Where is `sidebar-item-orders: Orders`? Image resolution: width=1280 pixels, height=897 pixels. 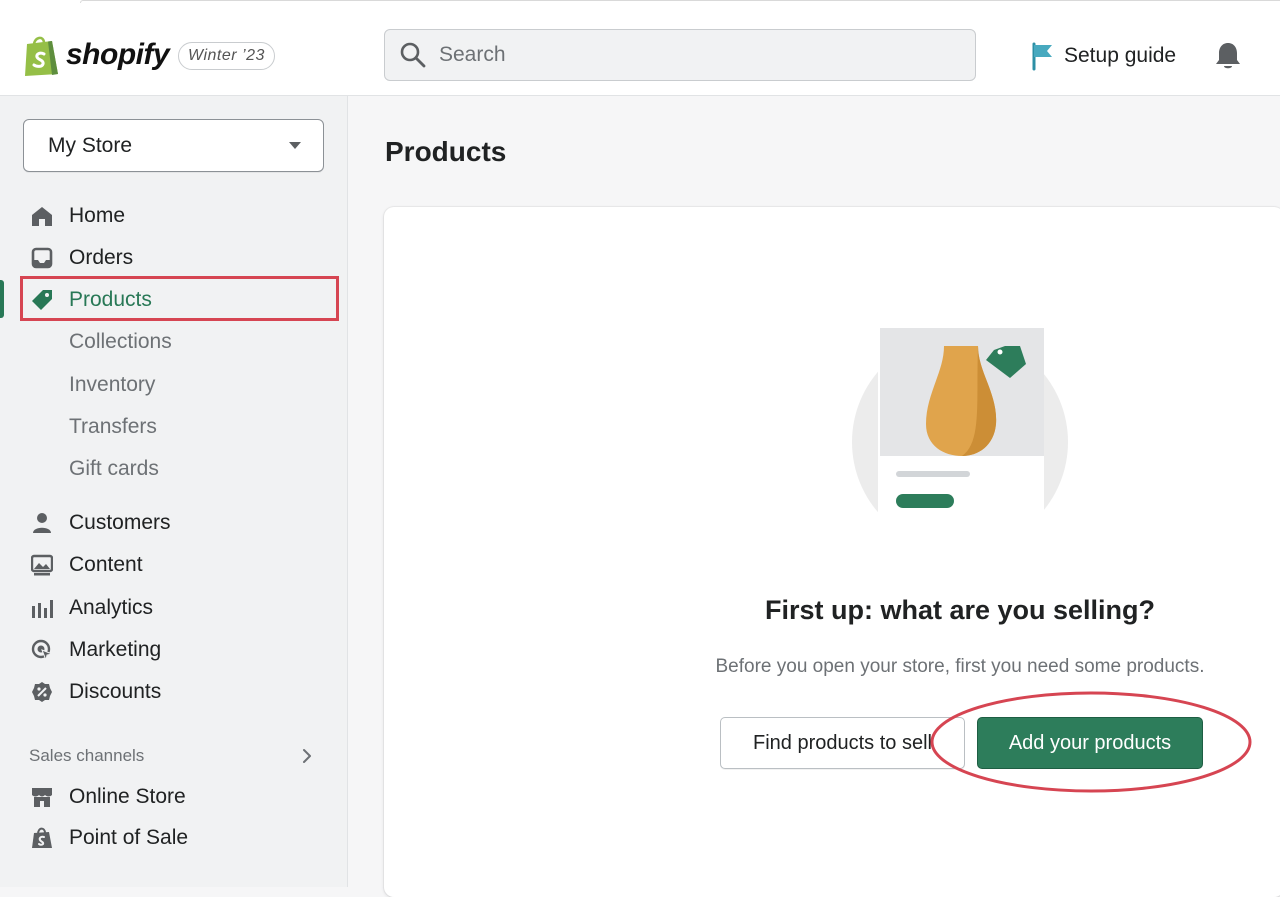
sidebar-item-orders: Orders is located at coordinates (181, 258).